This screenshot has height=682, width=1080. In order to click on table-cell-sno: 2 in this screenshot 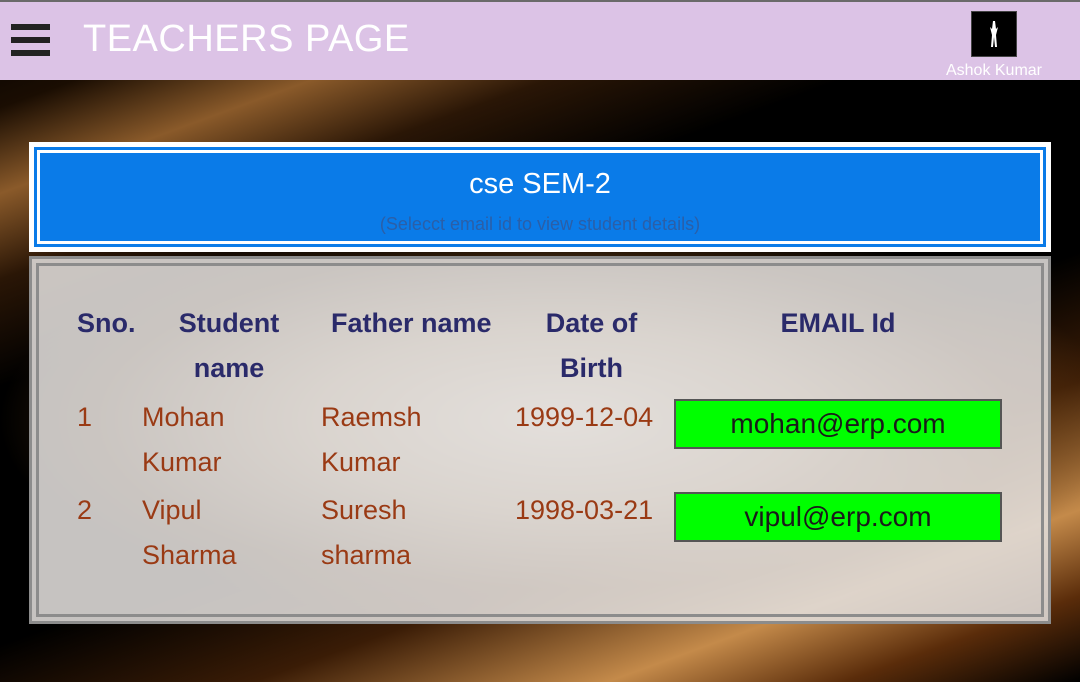, I will do `click(85, 510)`.